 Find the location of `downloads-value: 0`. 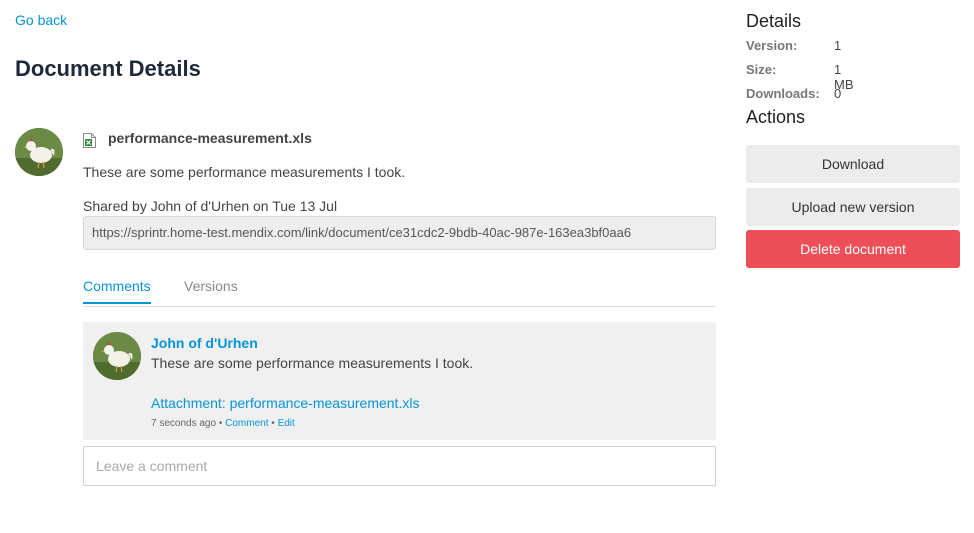

downloads-value: 0 is located at coordinates (838, 93).